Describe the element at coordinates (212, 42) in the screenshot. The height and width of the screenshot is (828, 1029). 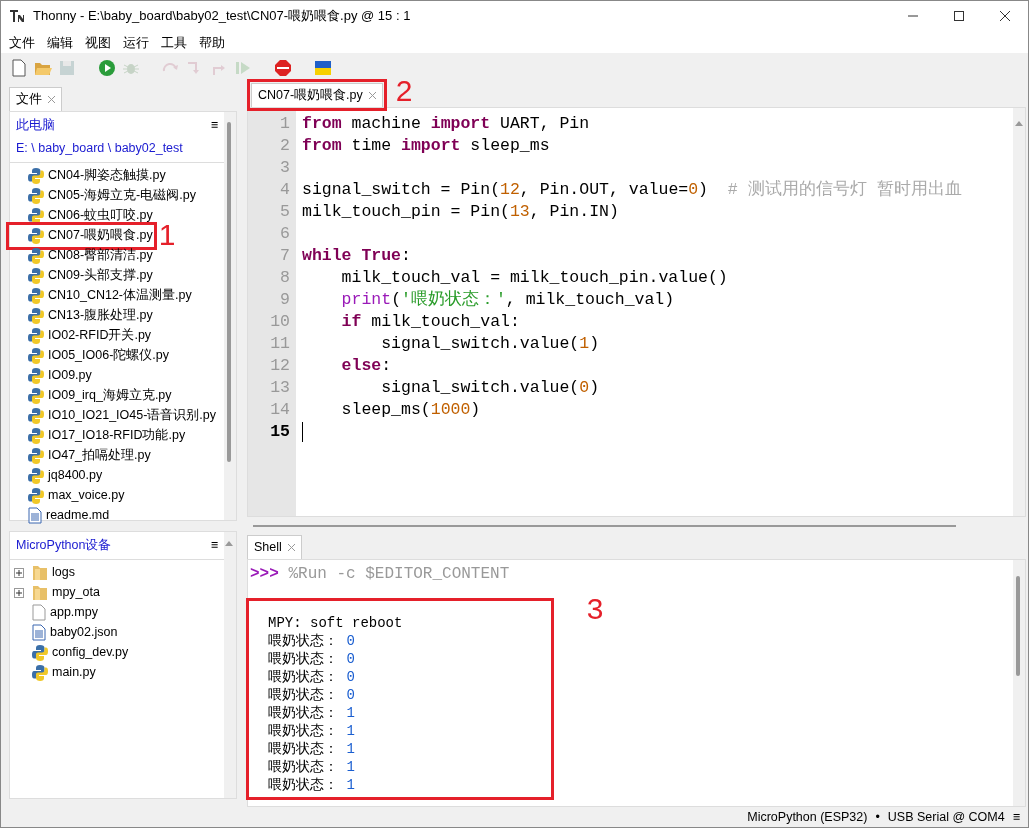
I see `menu-item: 帮助` at that location.